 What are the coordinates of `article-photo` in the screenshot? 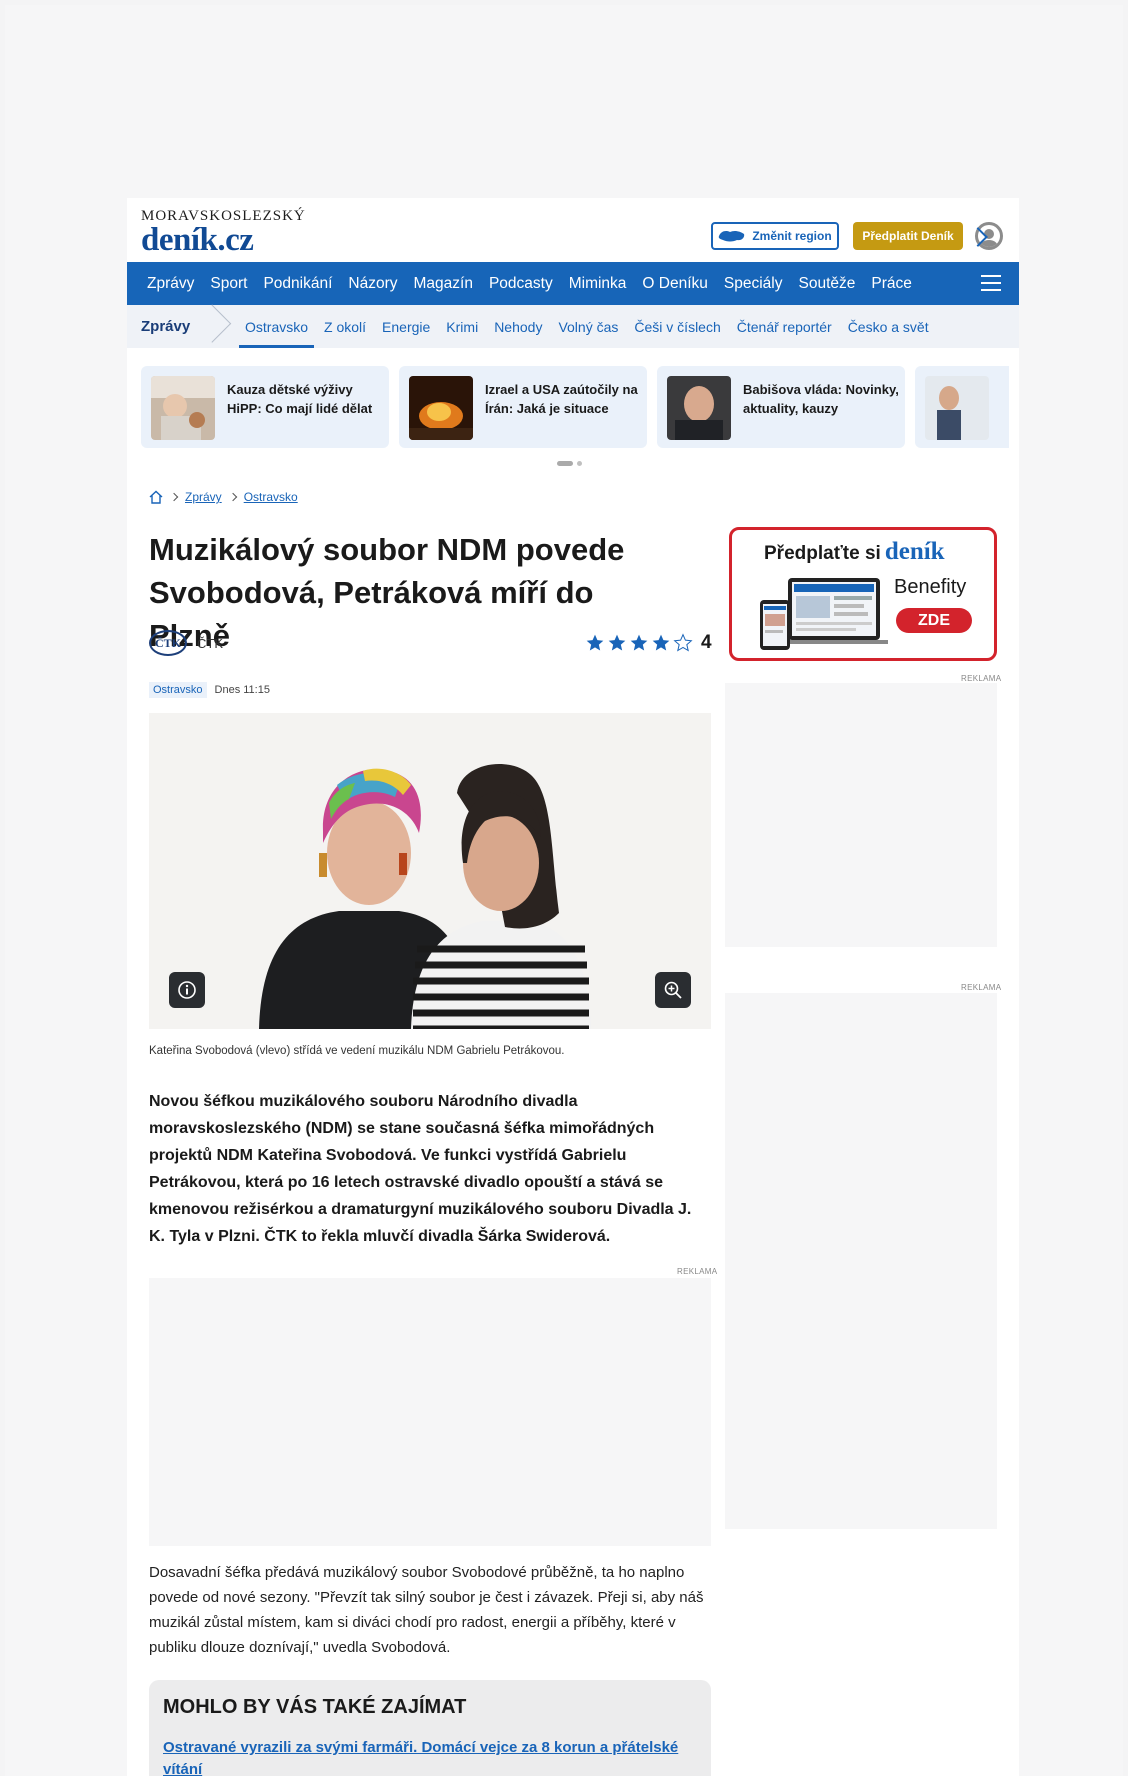 It's located at (430, 871).